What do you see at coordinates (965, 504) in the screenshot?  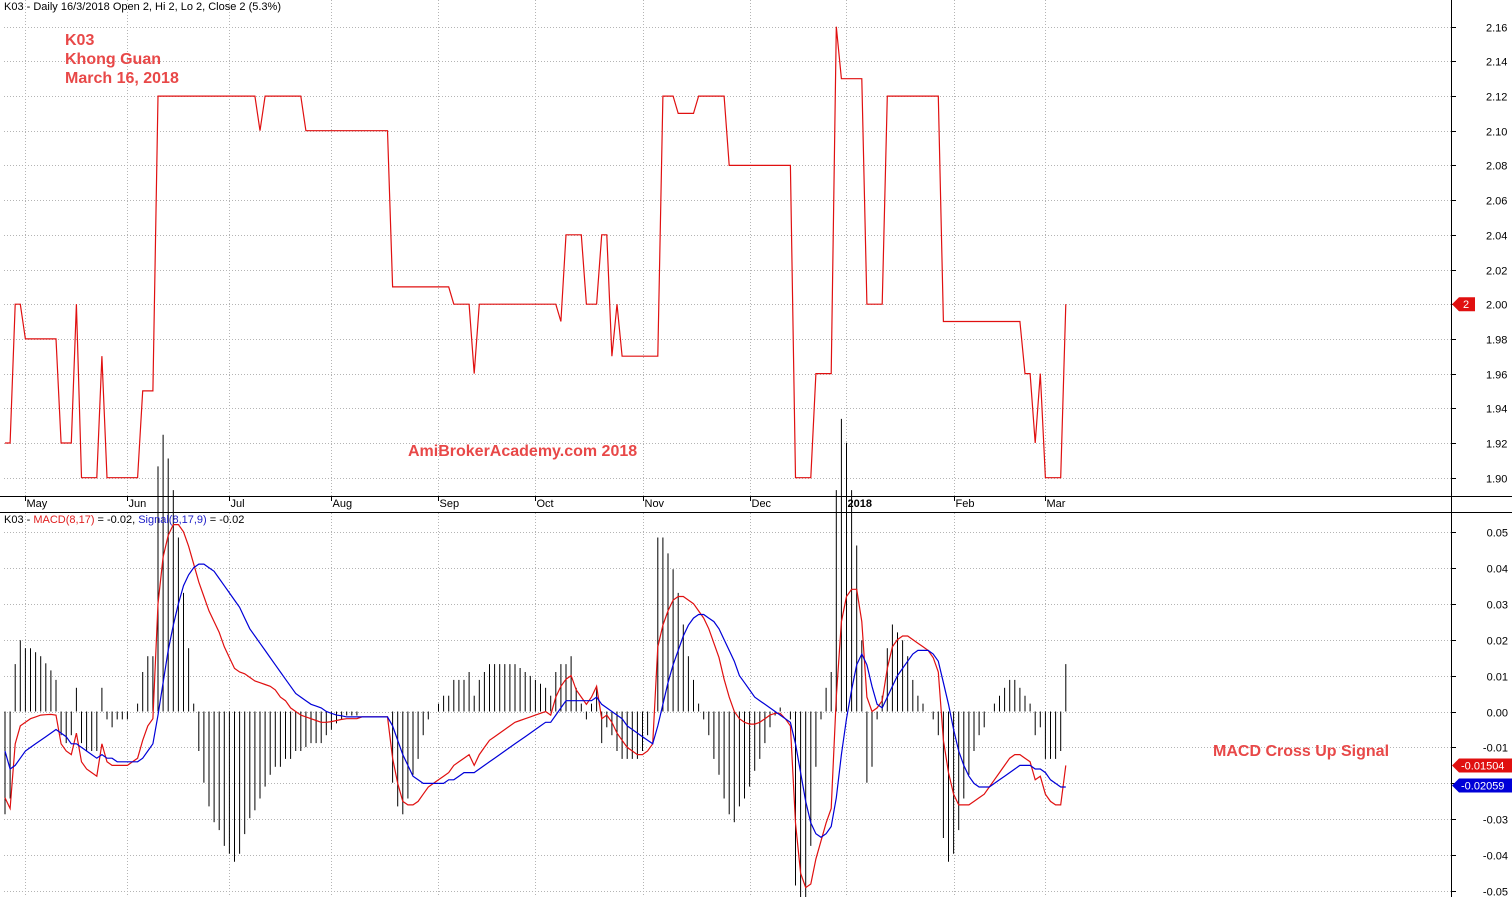 I see `month-label: Feb` at bounding box center [965, 504].